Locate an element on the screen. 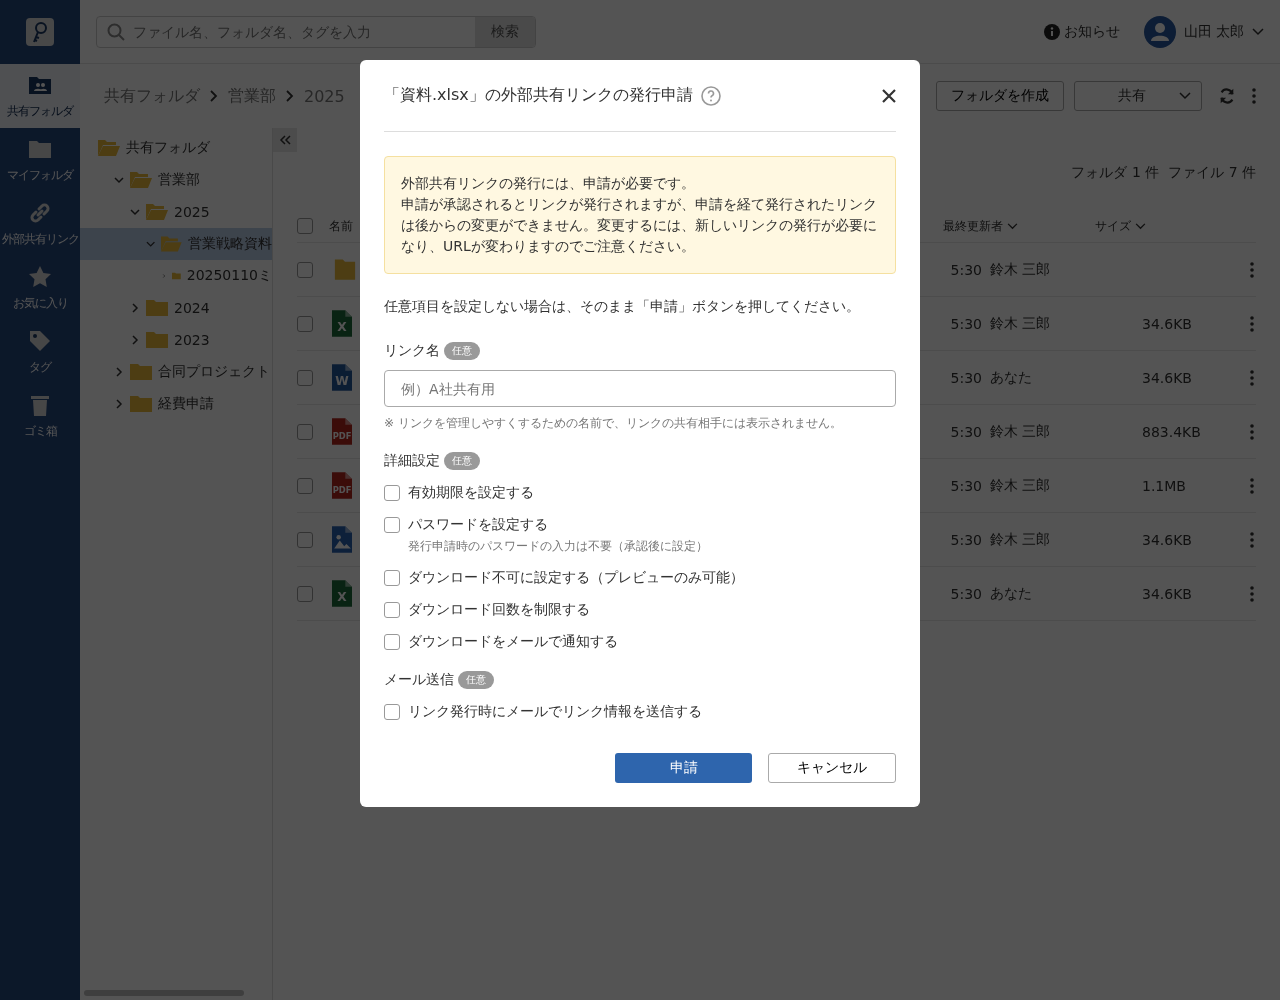 The width and height of the screenshot is (1280, 1000). notice-link: お知らせ is located at coordinates (1081, 31).